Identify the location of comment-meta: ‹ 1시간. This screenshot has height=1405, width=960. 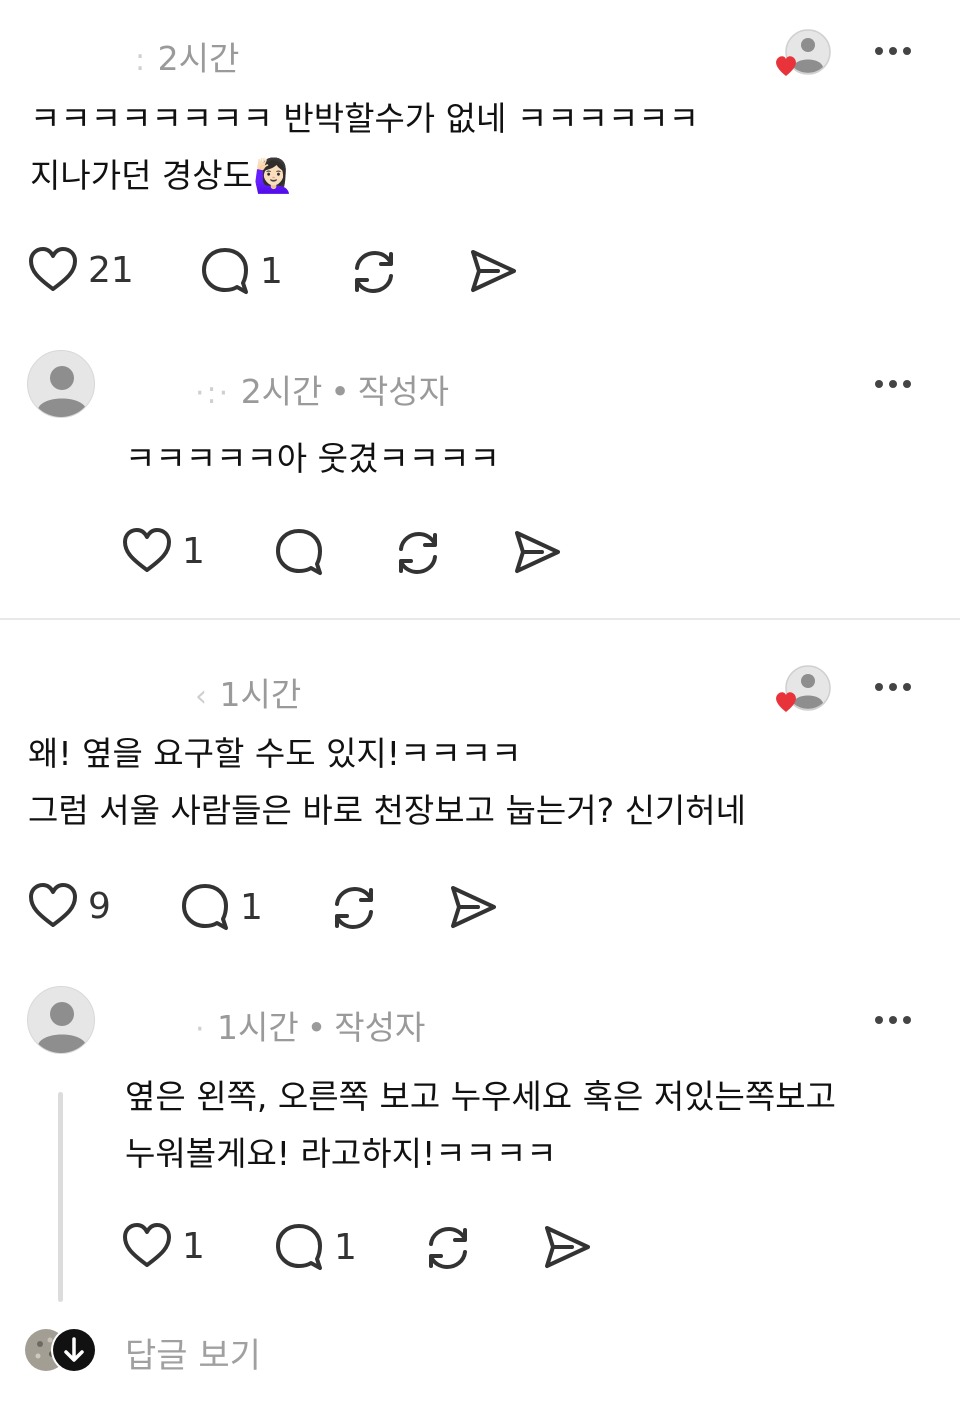
(248, 692).